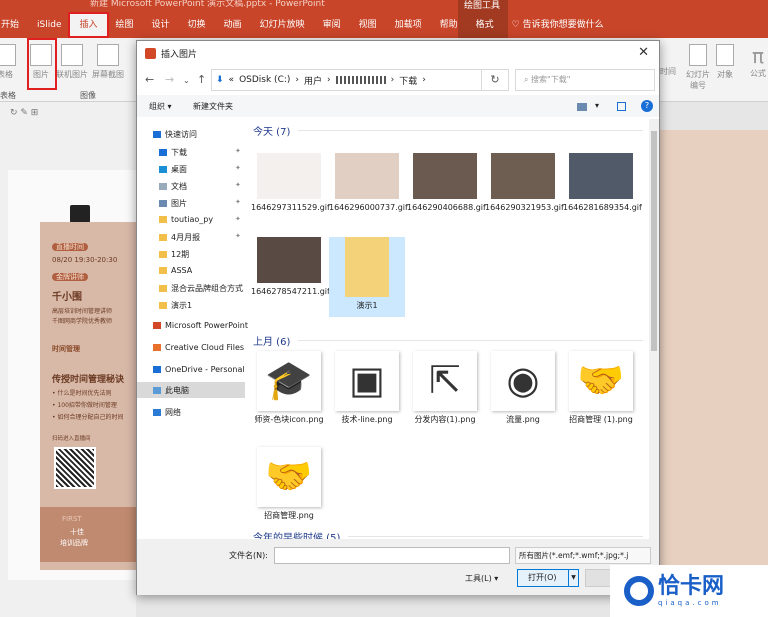 The height and width of the screenshot is (617, 768). Describe the element at coordinates (621, 106) in the screenshot. I see `preview-pane-icon` at that location.